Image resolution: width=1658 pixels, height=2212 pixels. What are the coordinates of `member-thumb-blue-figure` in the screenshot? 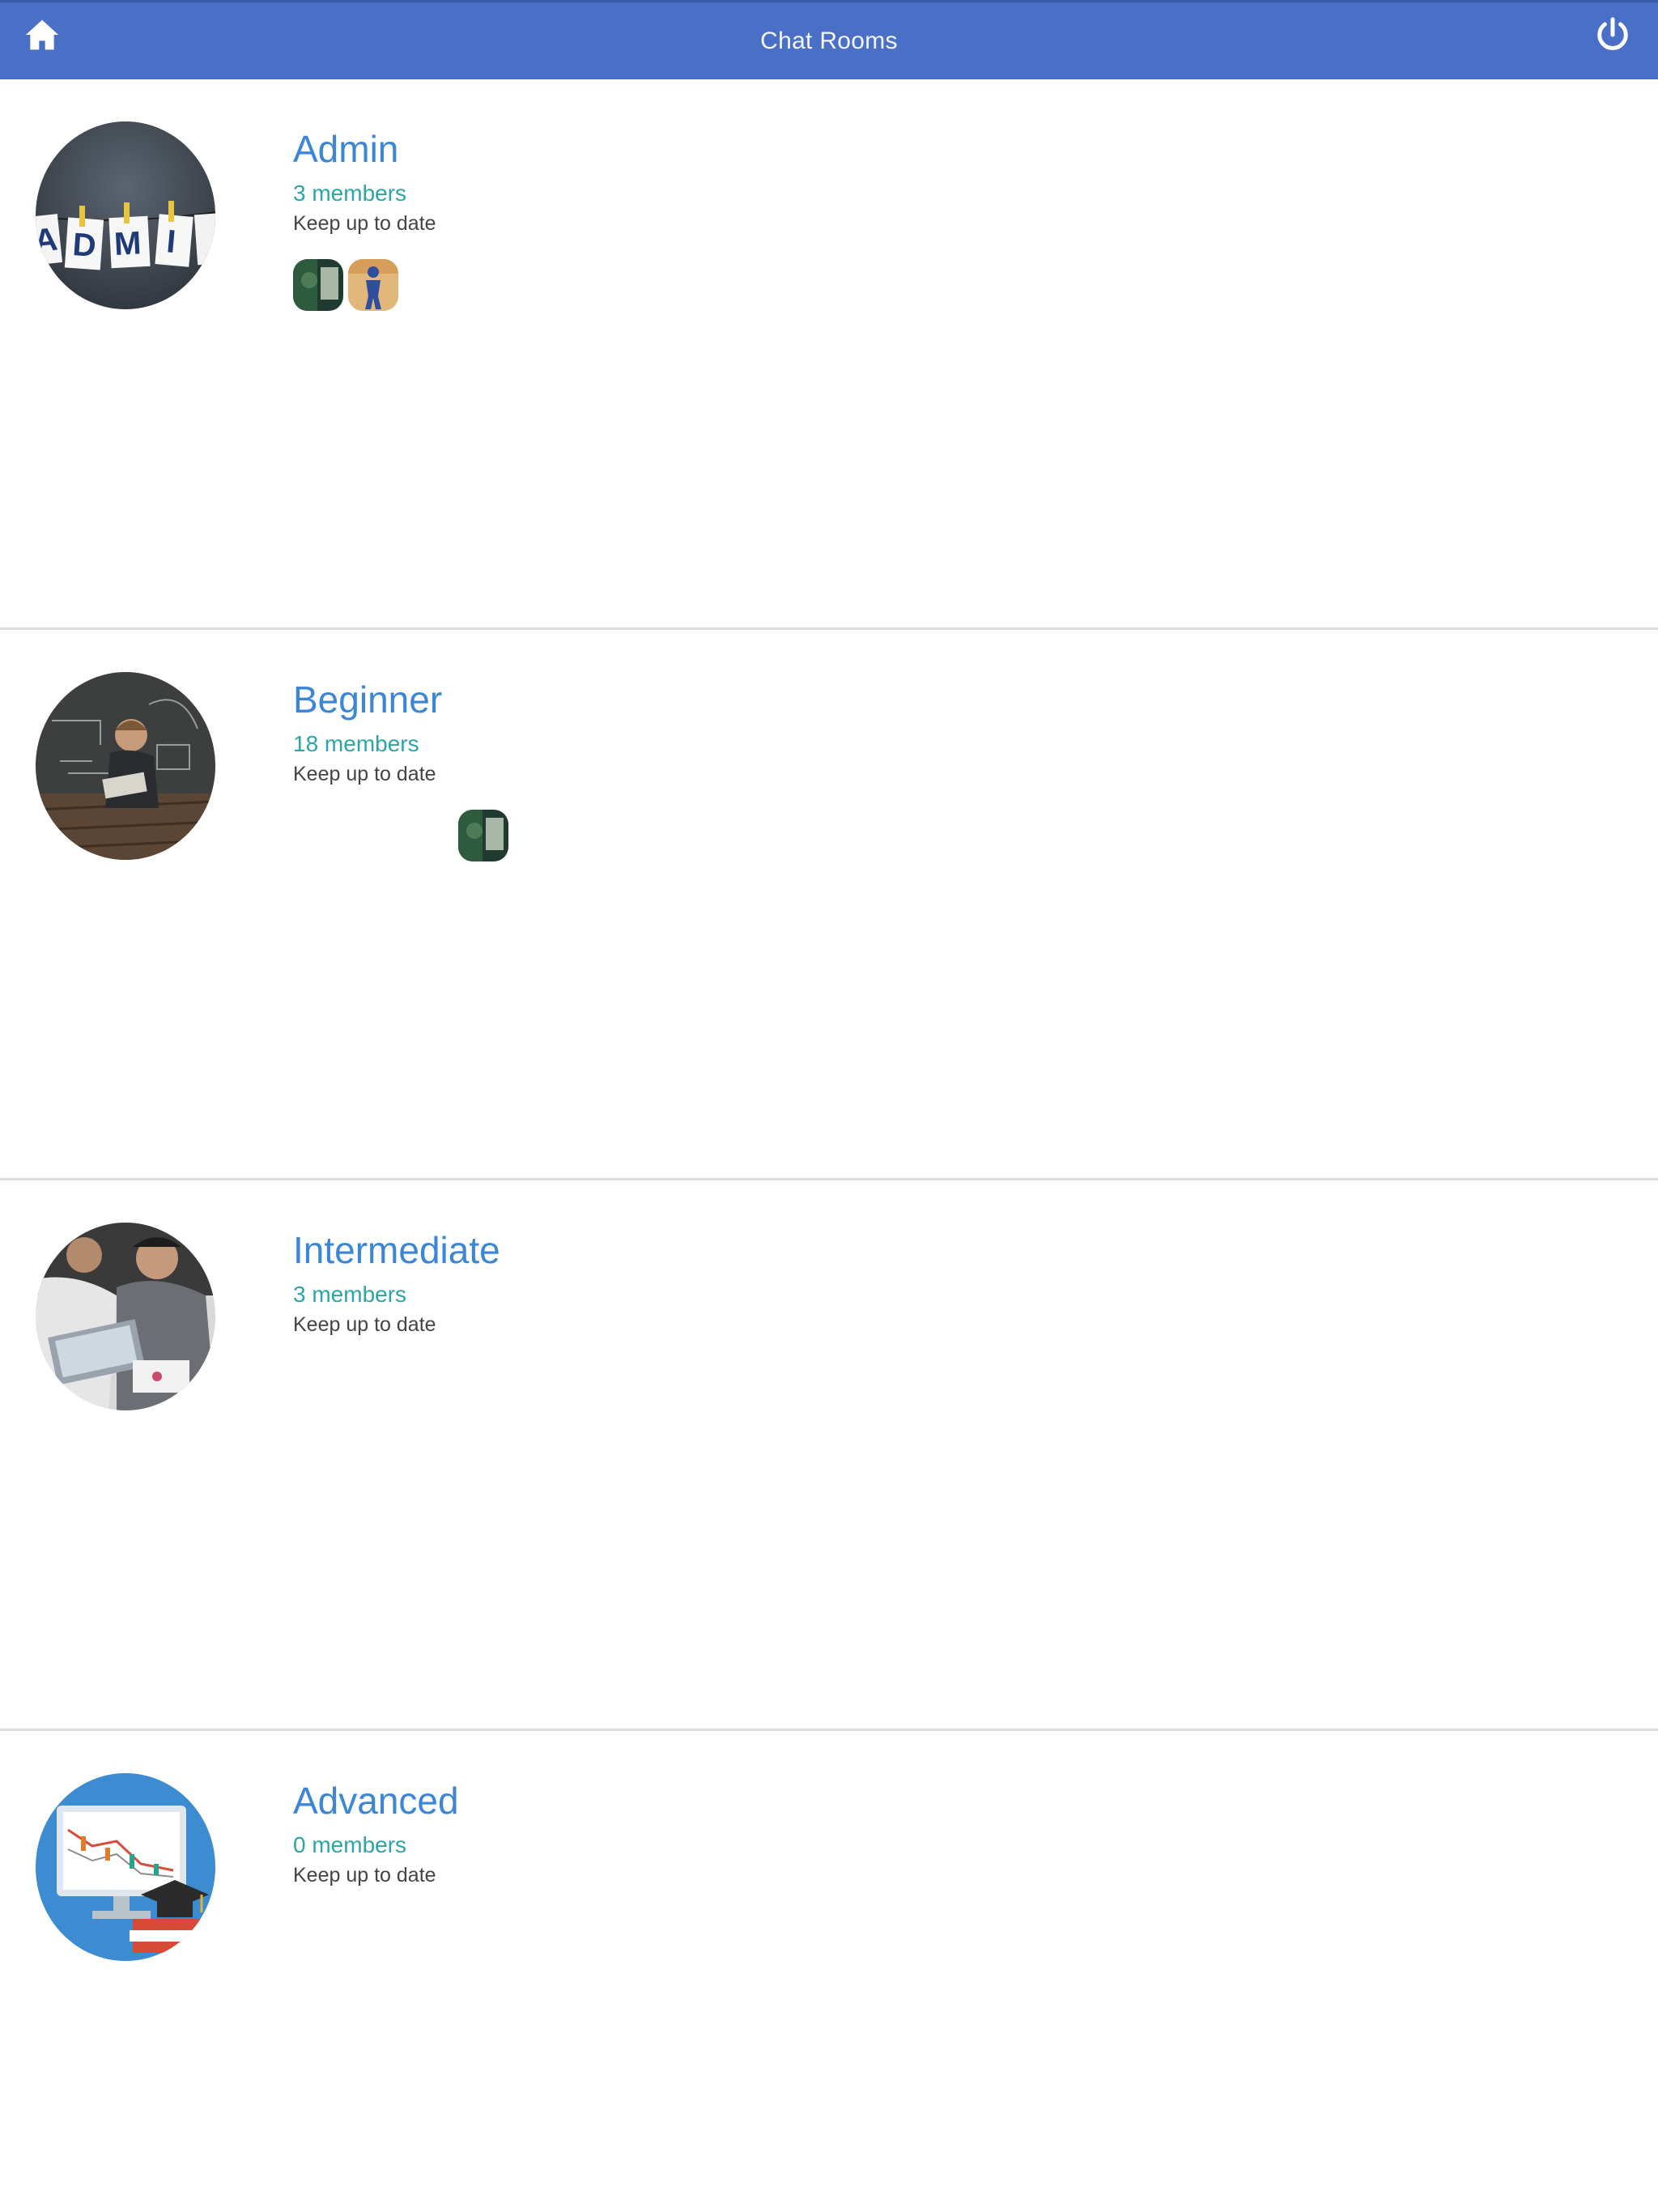 It's located at (373, 285).